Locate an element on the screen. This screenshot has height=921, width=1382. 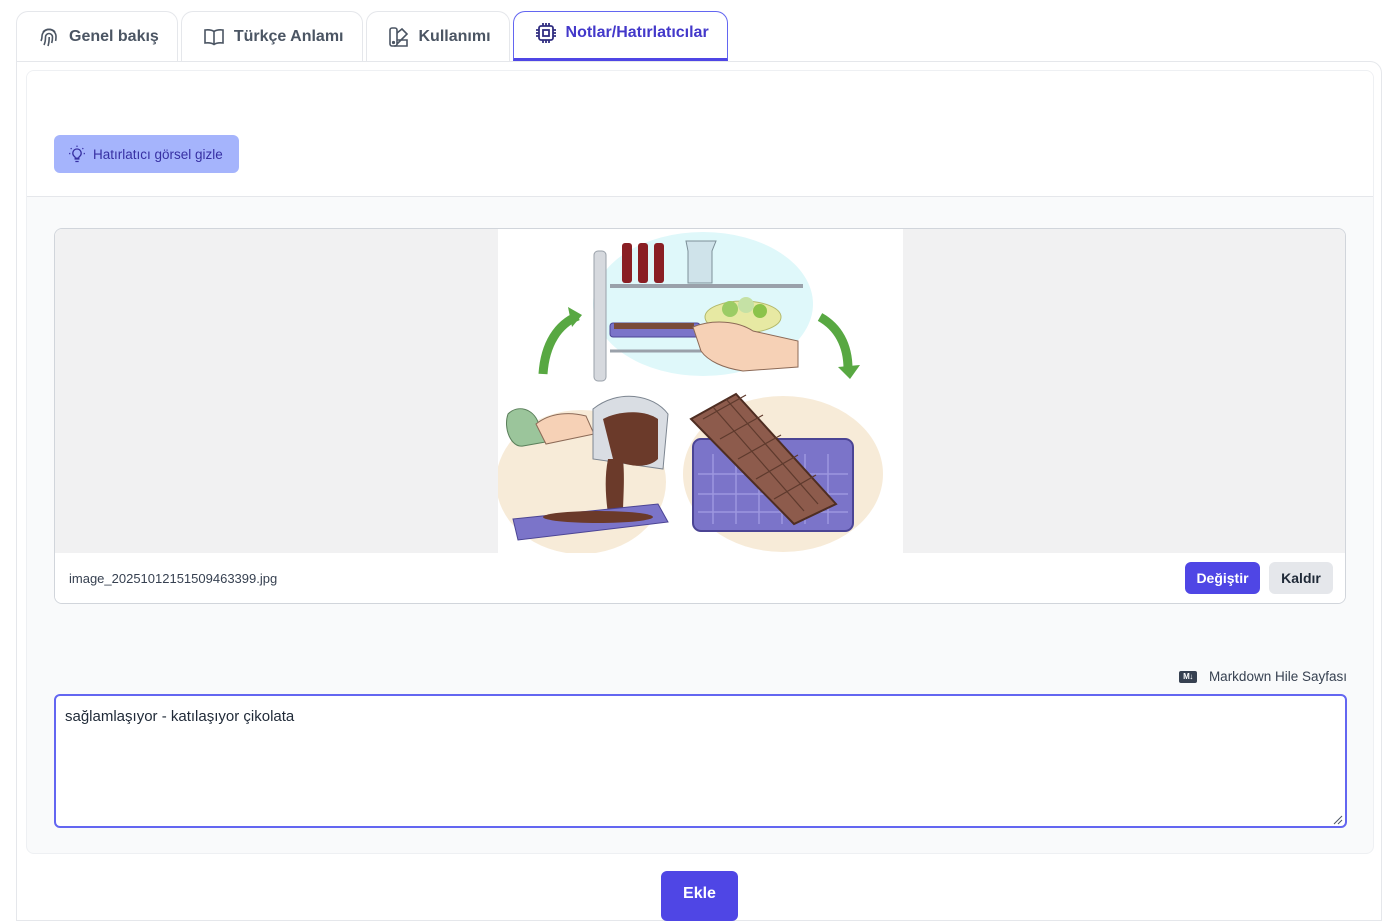
fingerprint-icon is located at coordinates (48, 36).